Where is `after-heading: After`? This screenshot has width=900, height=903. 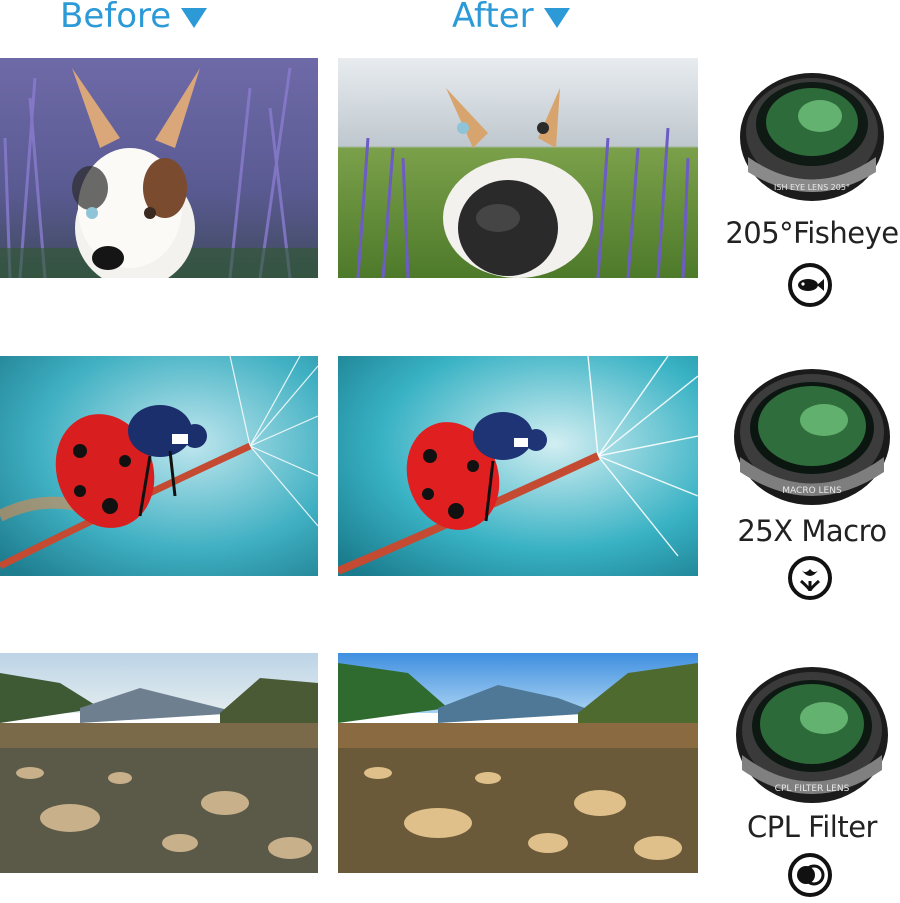
after-heading: After is located at coordinates (511, 18).